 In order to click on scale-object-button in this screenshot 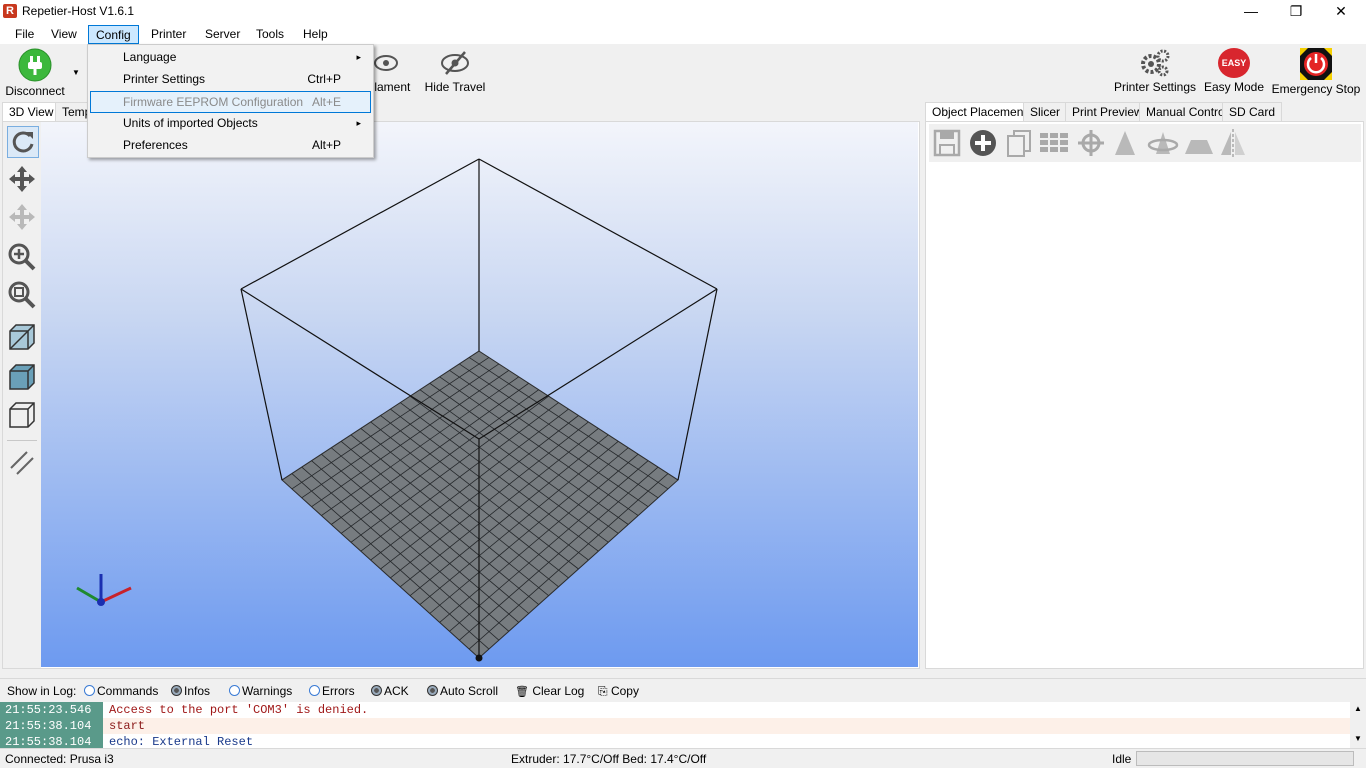, I will do `click(1125, 143)`.